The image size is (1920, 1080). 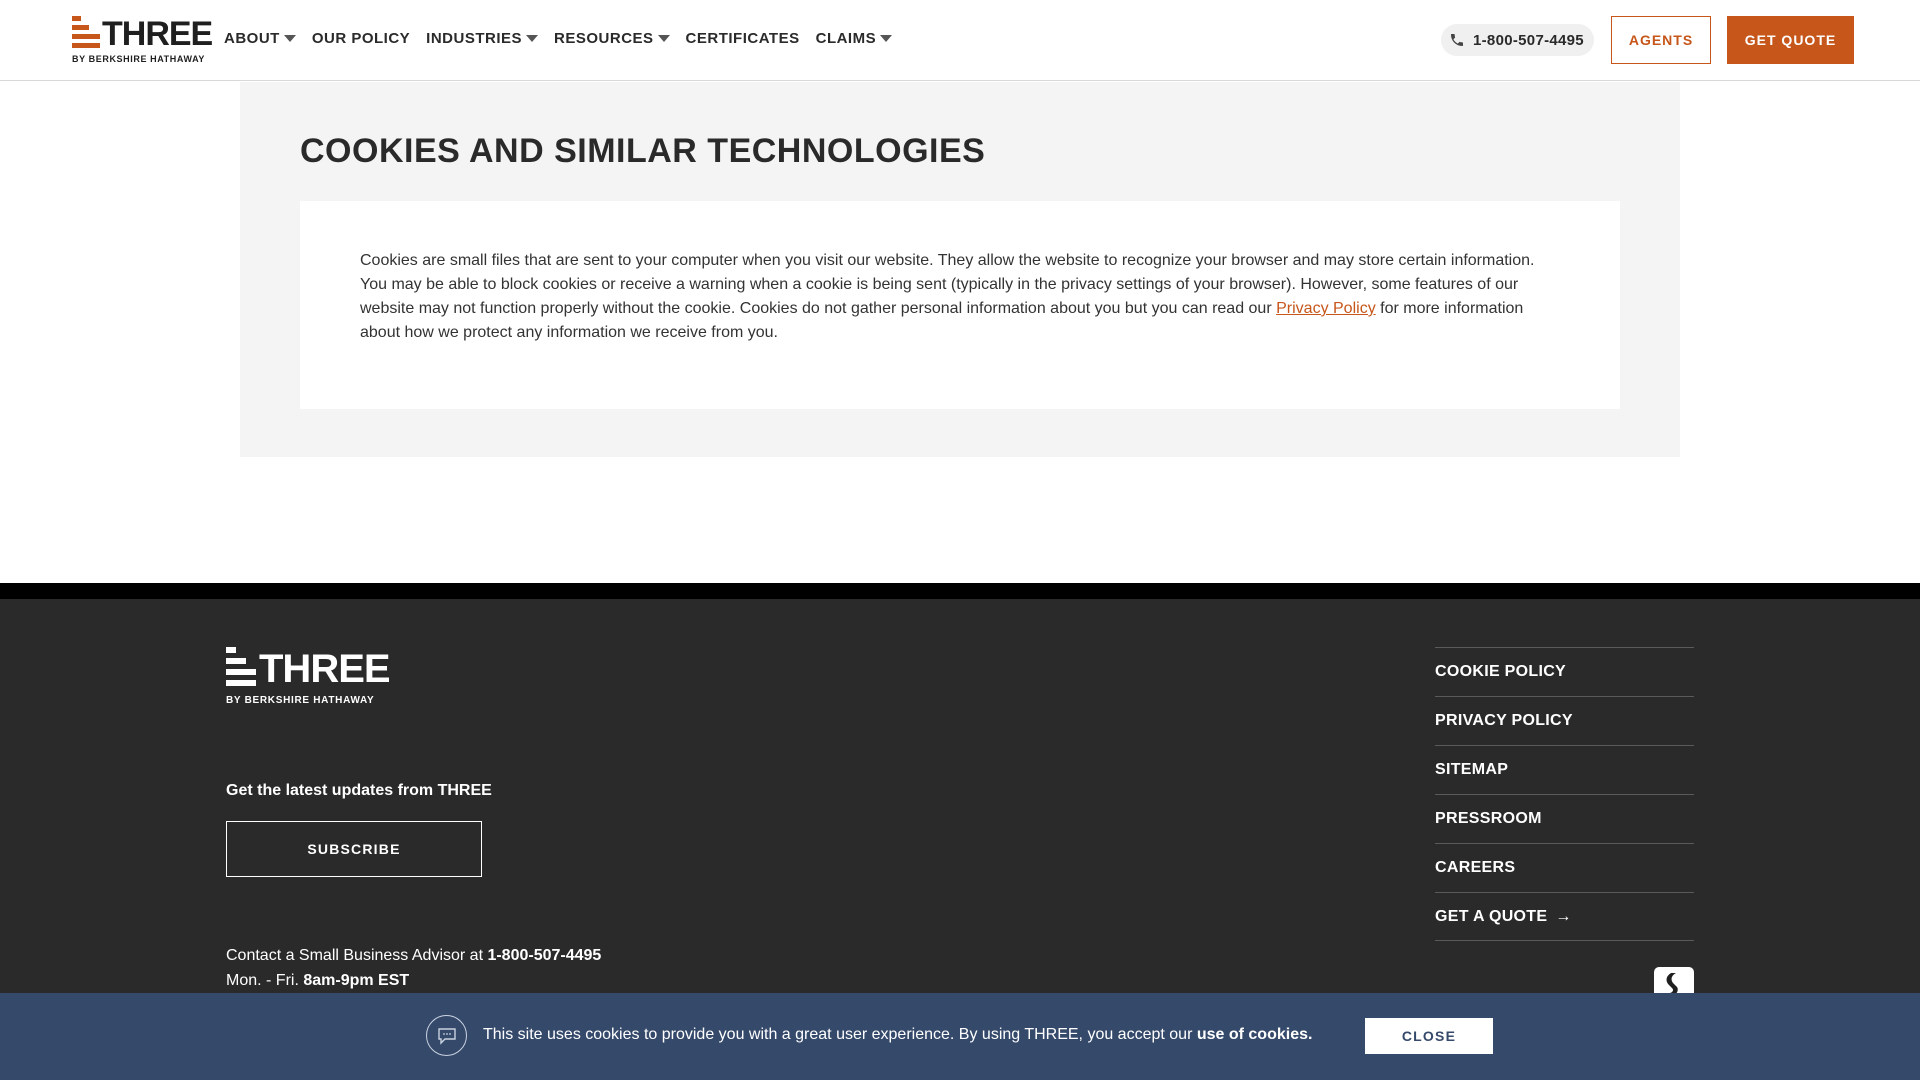 I want to click on cookie-close-button: CLOSE, so click(x=1429, y=1036).